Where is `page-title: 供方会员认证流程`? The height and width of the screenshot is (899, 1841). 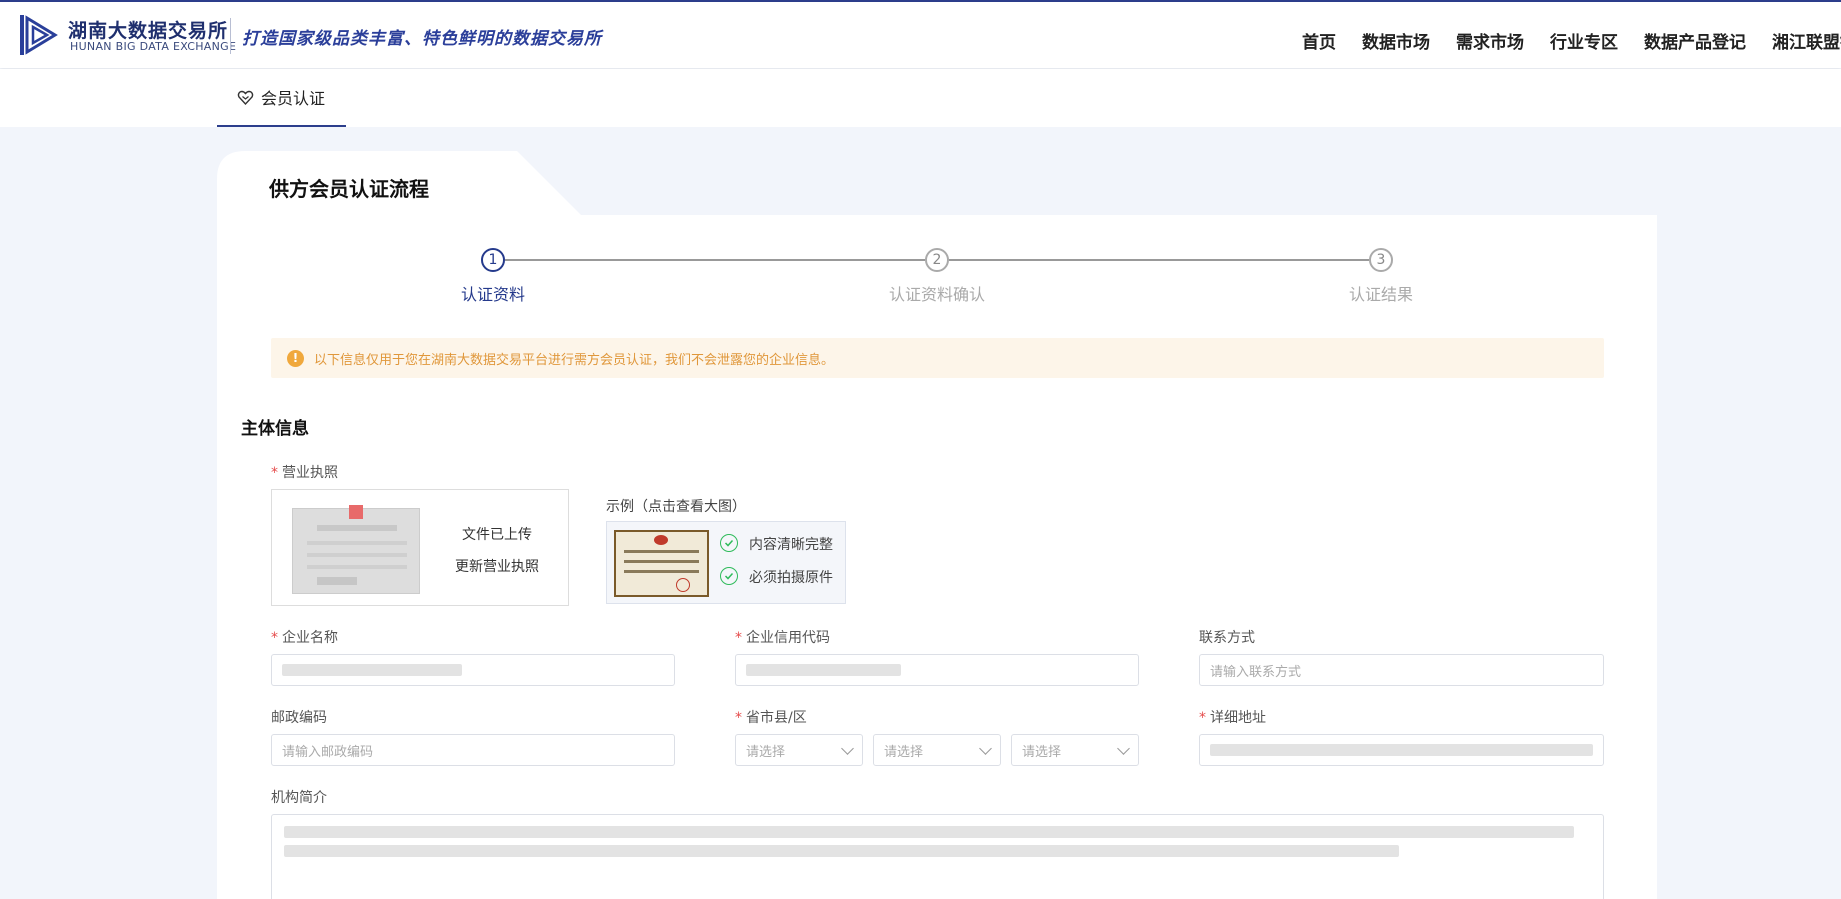 page-title: 供方会员认证流程 is located at coordinates (349, 189).